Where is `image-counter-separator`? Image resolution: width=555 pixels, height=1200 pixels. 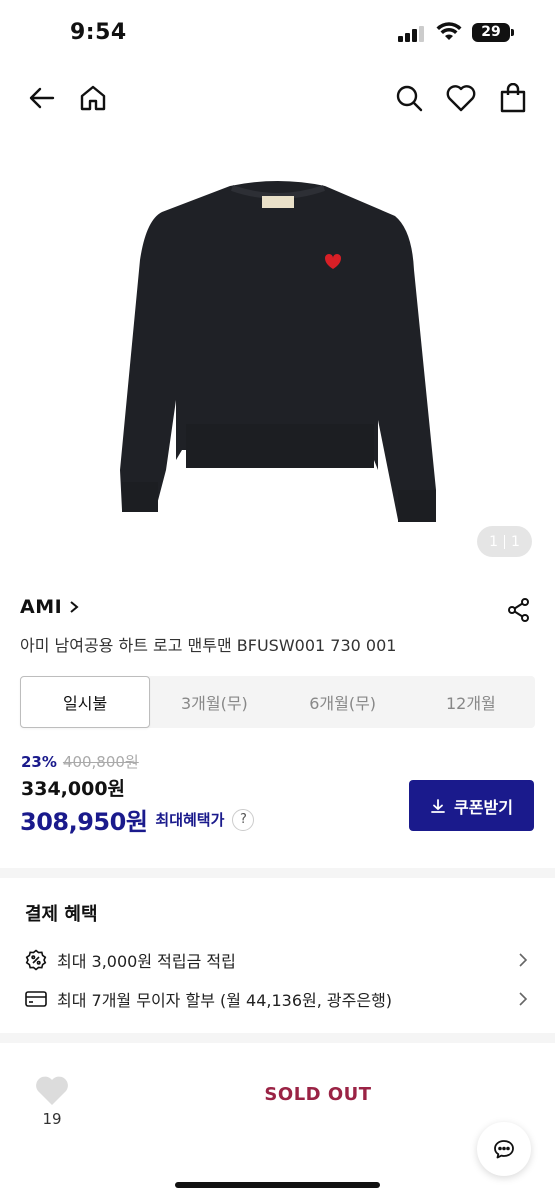
image-counter-separator is located at coordinates (504, 541).